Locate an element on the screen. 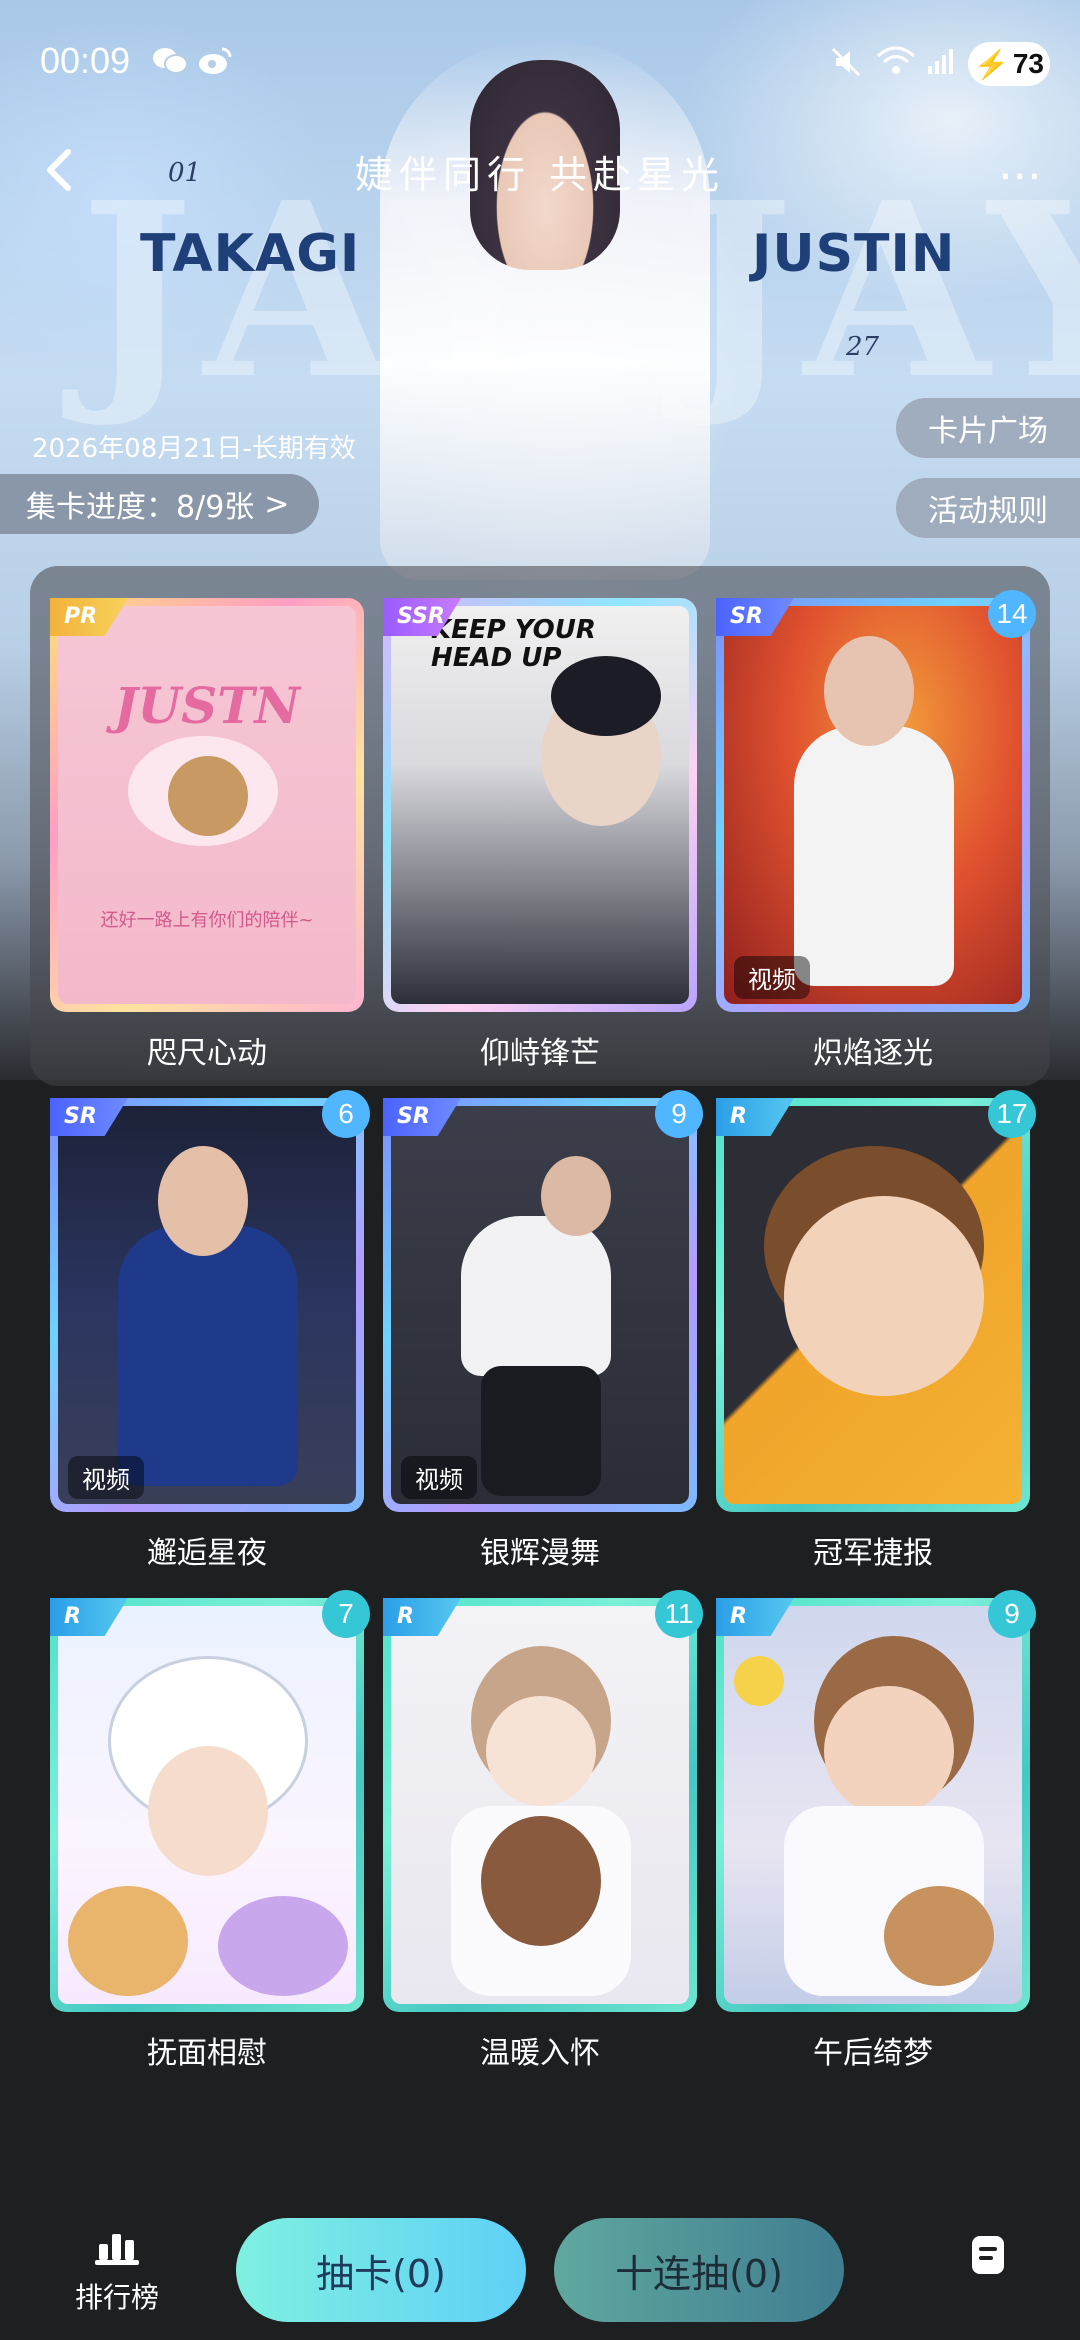 This screenshot has height=2340, width=1080. leaderboard-label: 排行榜 is located at coordinates (116, 2297).